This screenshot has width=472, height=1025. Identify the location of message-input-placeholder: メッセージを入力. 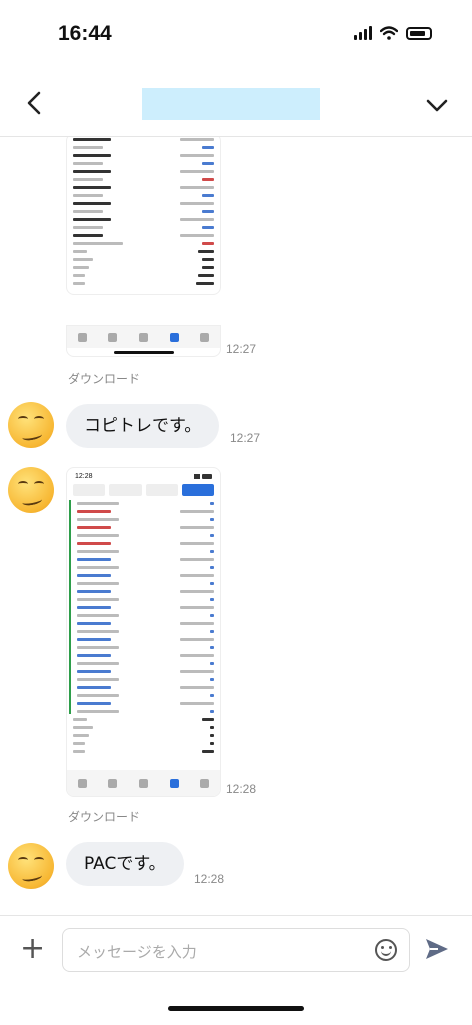
(137, 952).